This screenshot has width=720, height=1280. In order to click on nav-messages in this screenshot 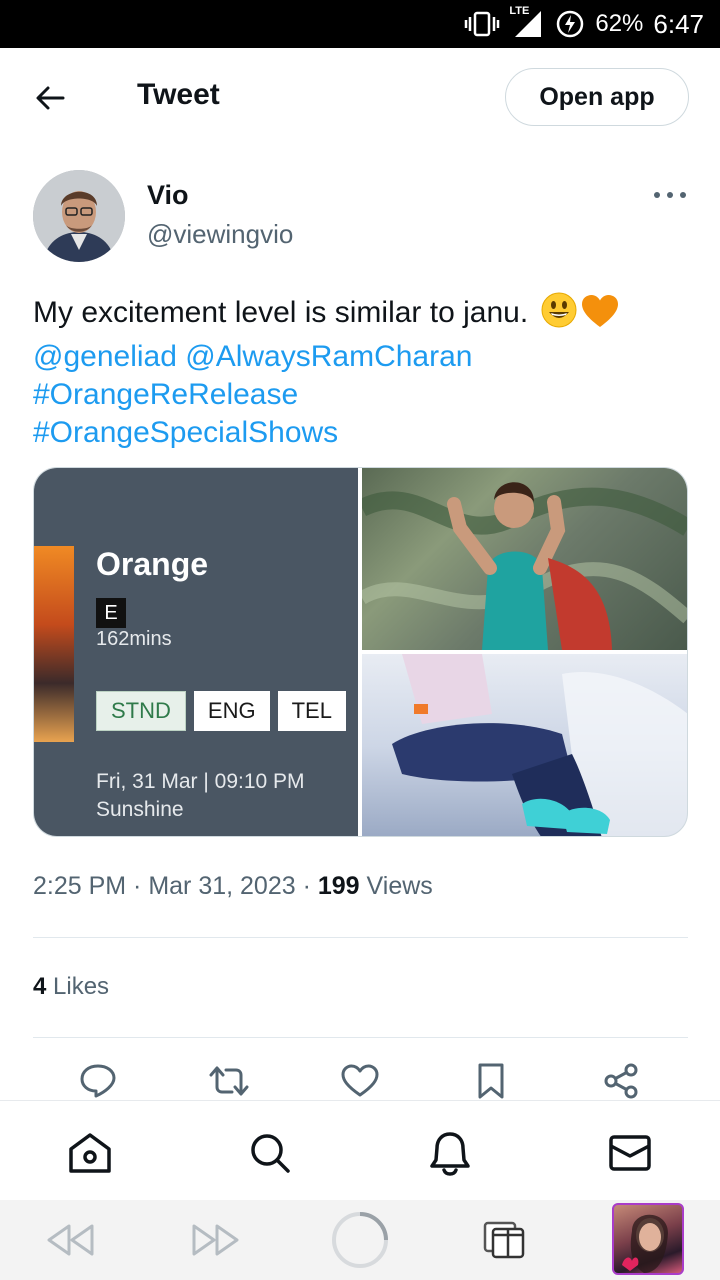, I will do `click(630, 1153)`.